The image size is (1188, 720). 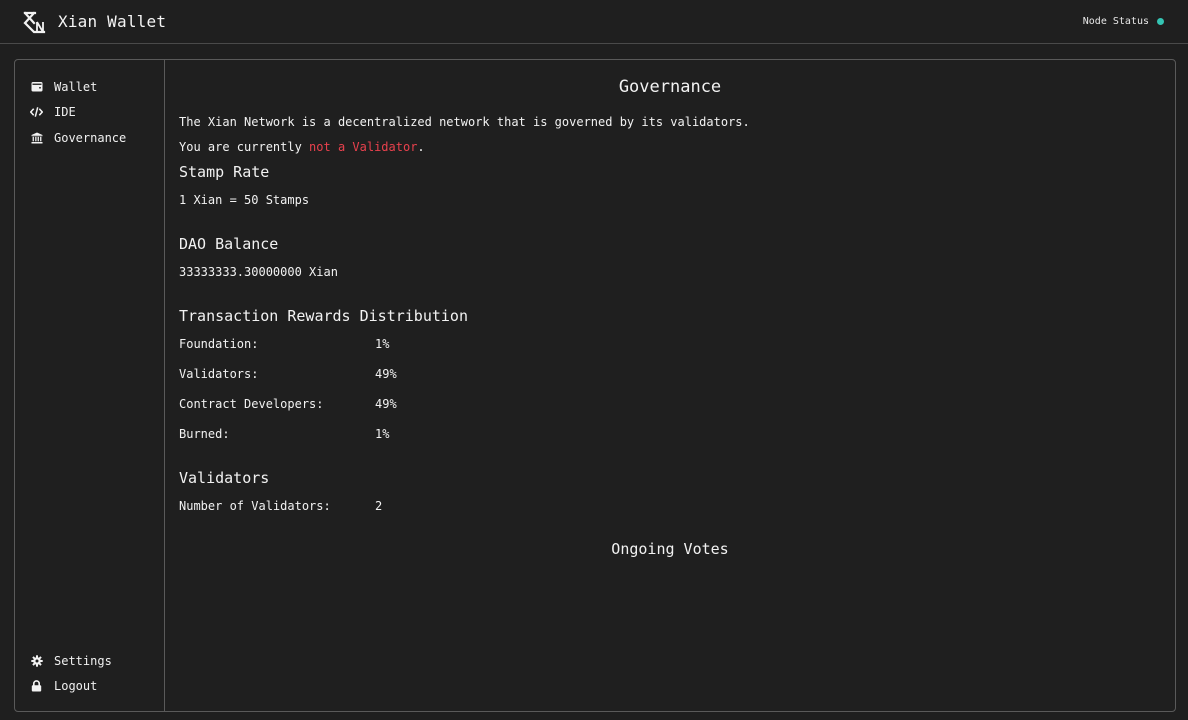 I want to click on rewards-row-label: Validators:, so click(x=219, y=374).